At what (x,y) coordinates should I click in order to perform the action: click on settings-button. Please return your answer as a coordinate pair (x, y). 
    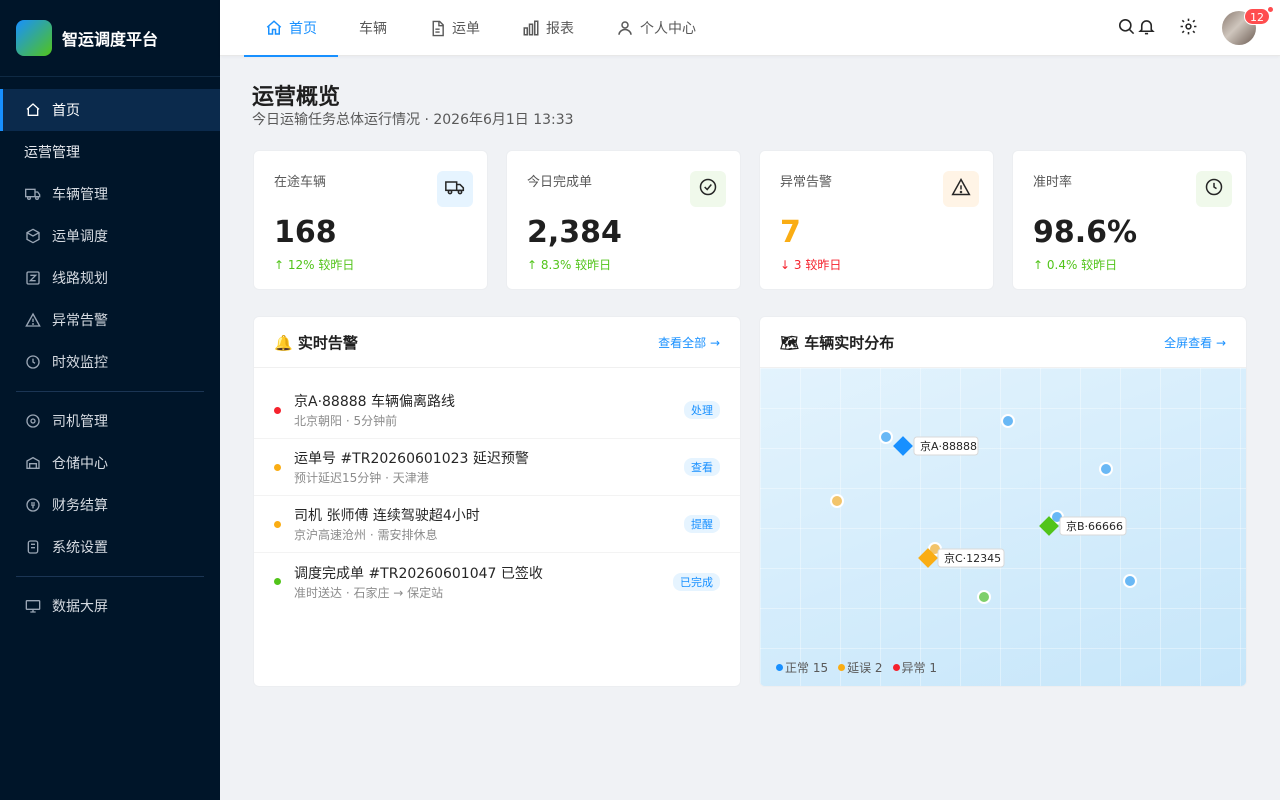
    Looking at the image, I should click on (1188, 28).